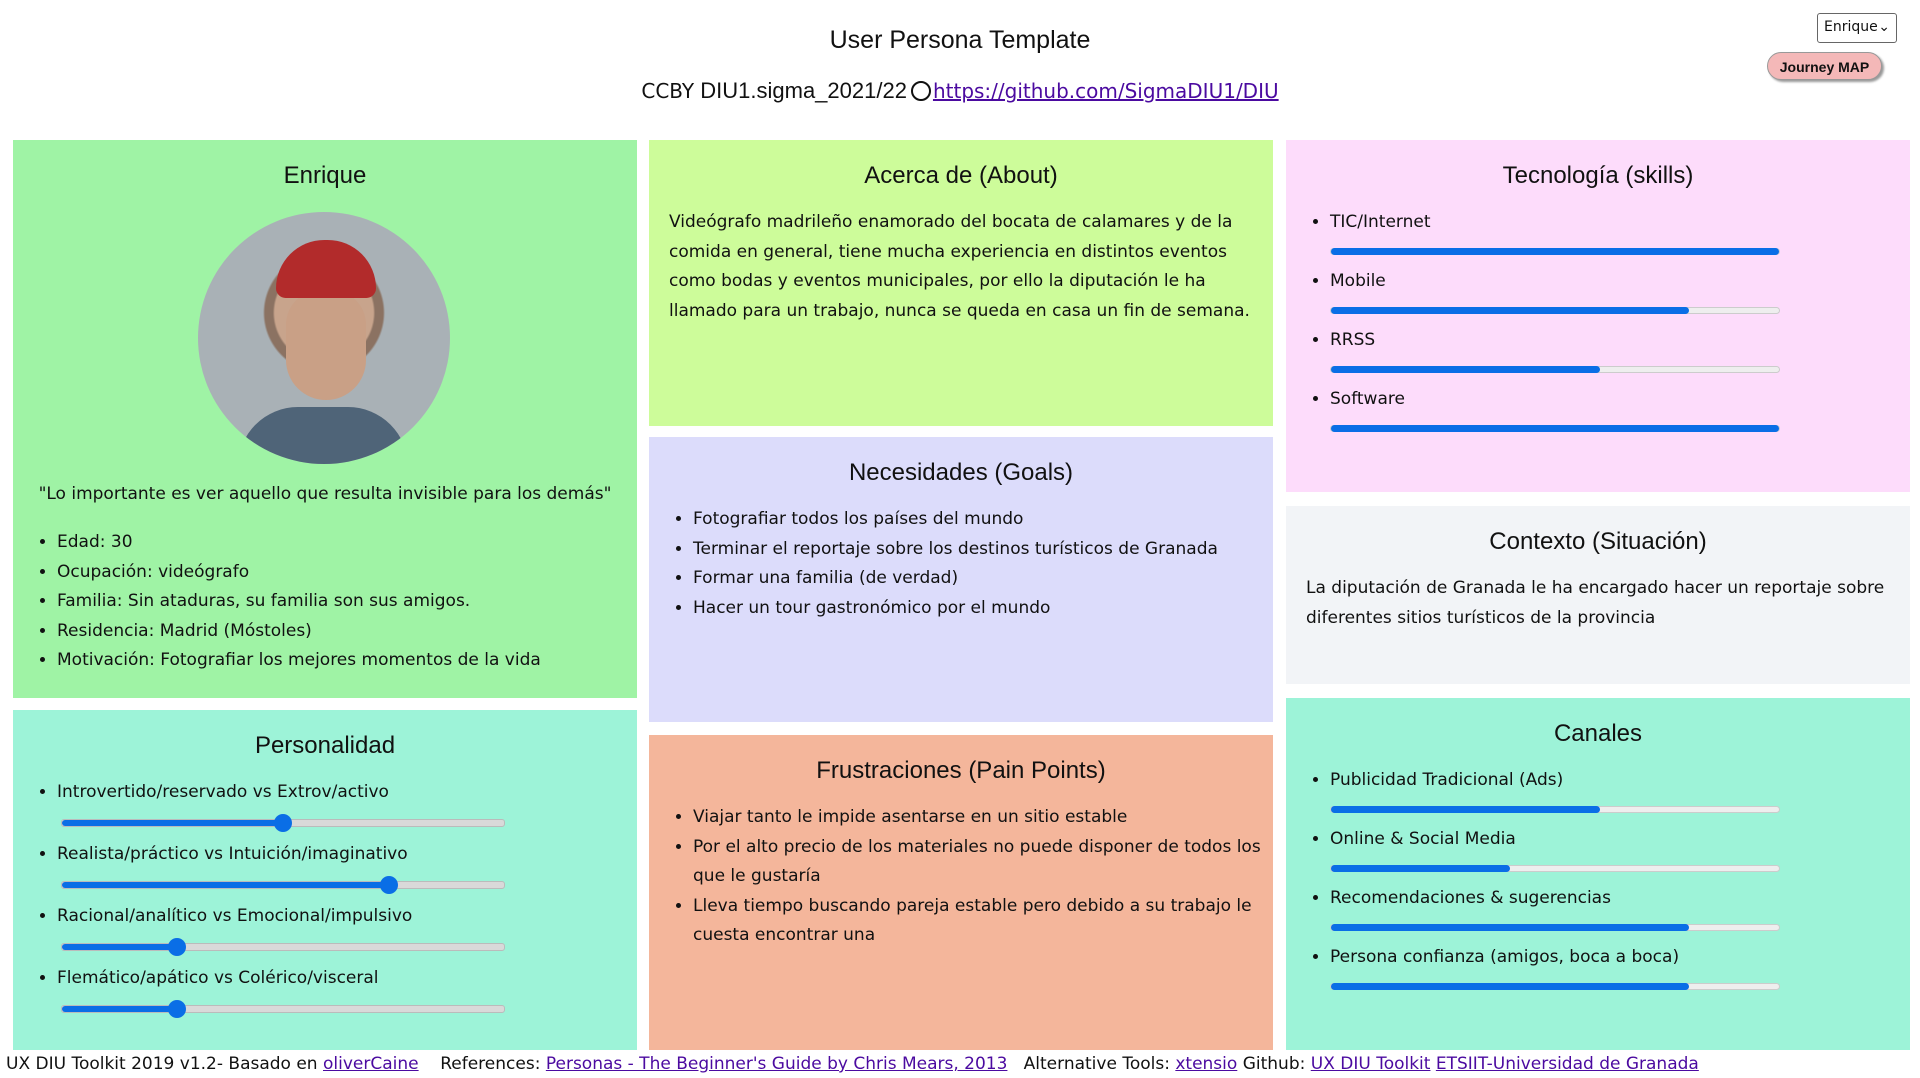 The width and height of the screenshot is (1920, 1078). Describe the element at coordinates (983, 609) in the screenshot. I see `goal-item: Hacer un tour gastronómico por el mundo` at that location.